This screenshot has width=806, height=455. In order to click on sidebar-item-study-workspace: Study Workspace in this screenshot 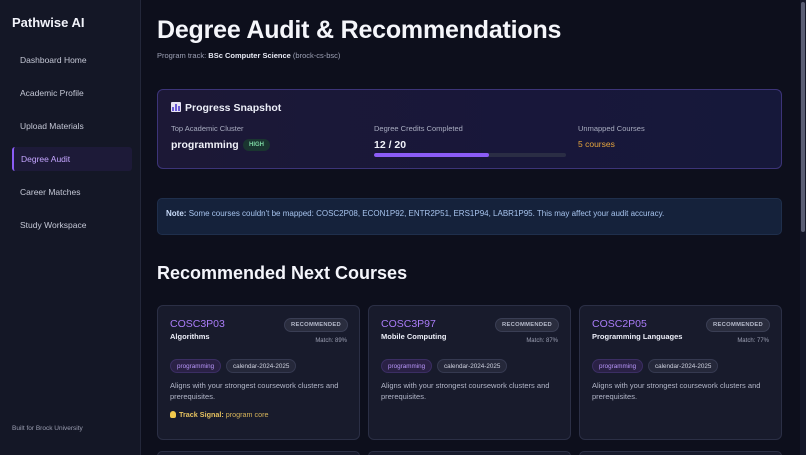, I will do `click(72, 225)`.